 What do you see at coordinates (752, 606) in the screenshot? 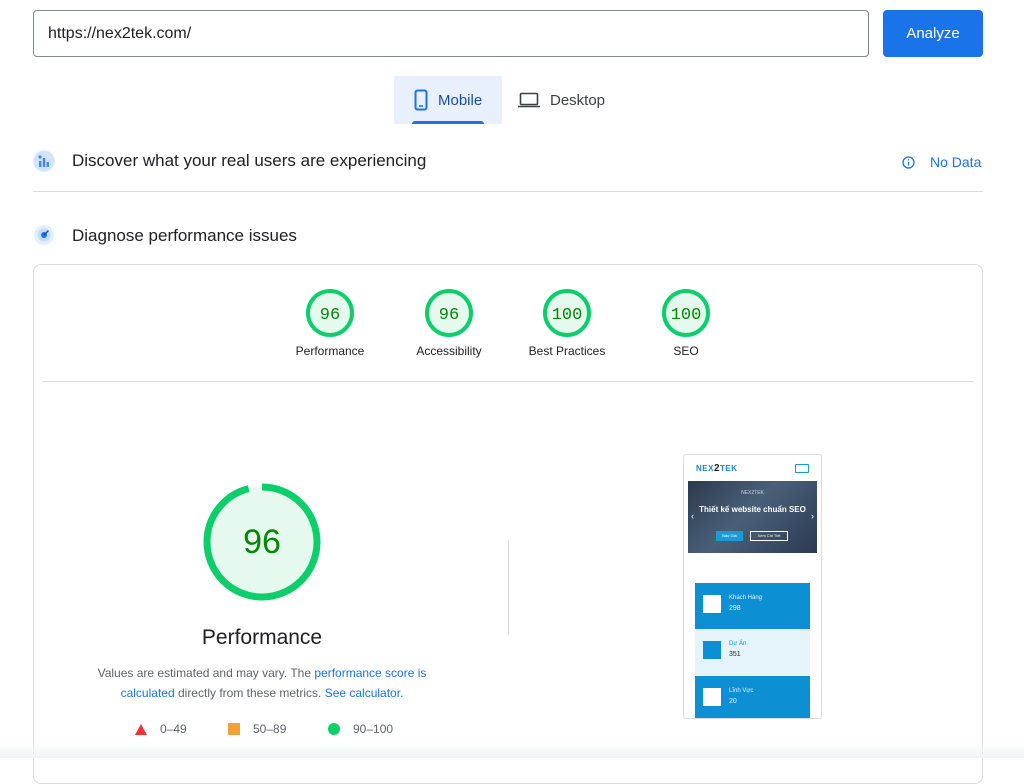
I see `stat-customers: Khách Hàng 298` at bounding box center [752, 606].